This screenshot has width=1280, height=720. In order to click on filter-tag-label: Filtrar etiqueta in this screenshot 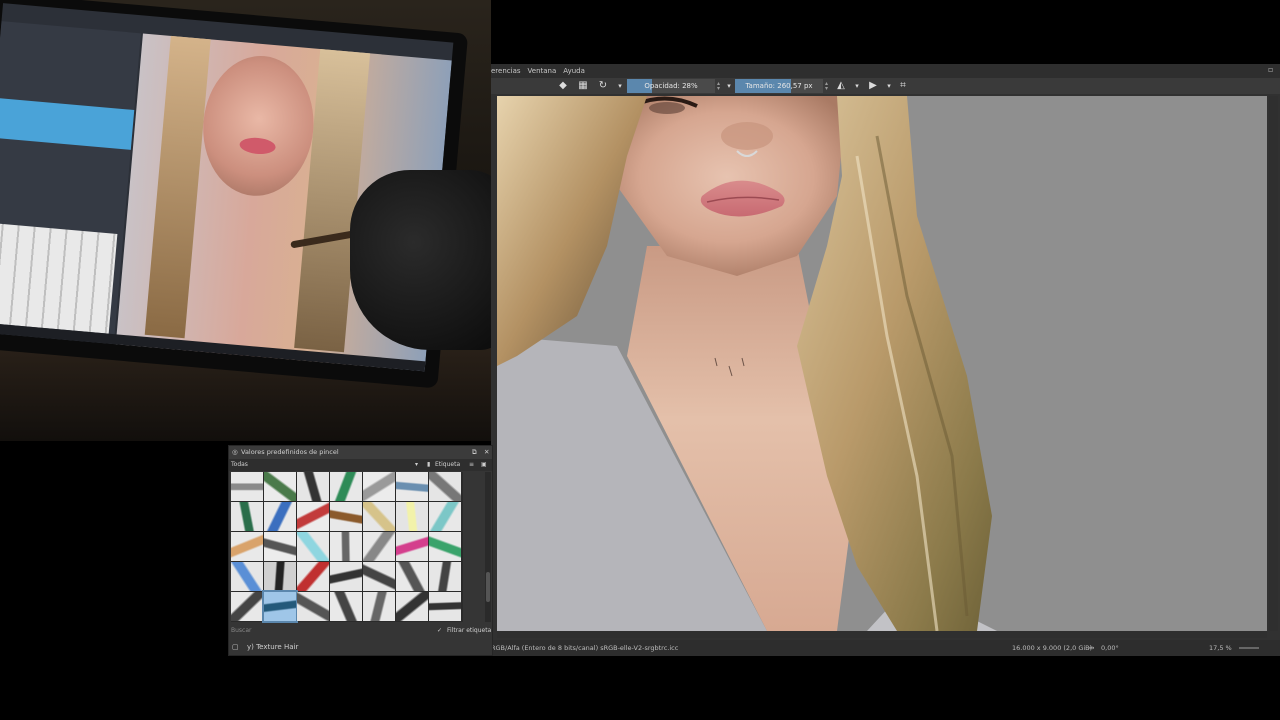, I will do `click(469, 630)`.